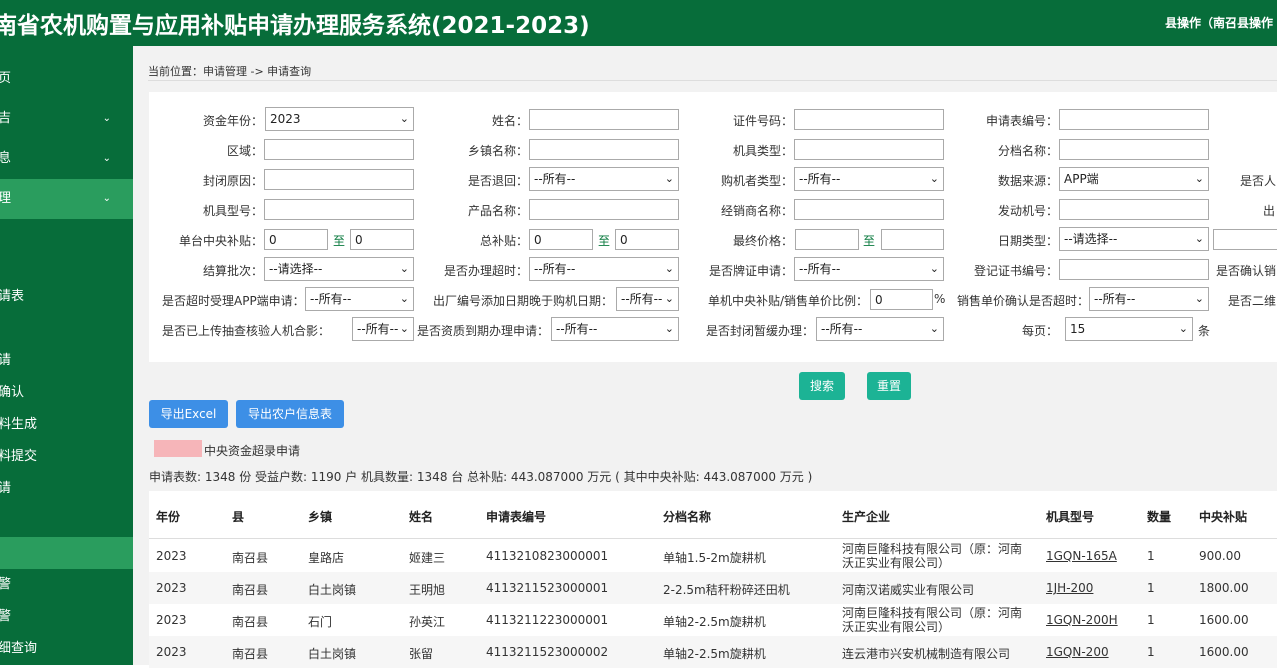  Describe the element at coordinates (1134, 239) in the screenshot. I see `date-type-select: --请选择-- ⌄` at that location.